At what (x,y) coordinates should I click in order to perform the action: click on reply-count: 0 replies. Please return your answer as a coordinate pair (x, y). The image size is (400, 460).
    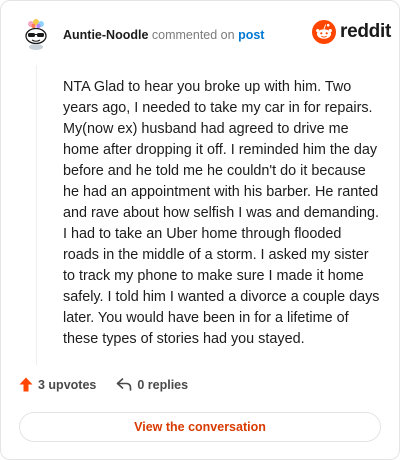
    Looking at the image, I should click on (163, 384).